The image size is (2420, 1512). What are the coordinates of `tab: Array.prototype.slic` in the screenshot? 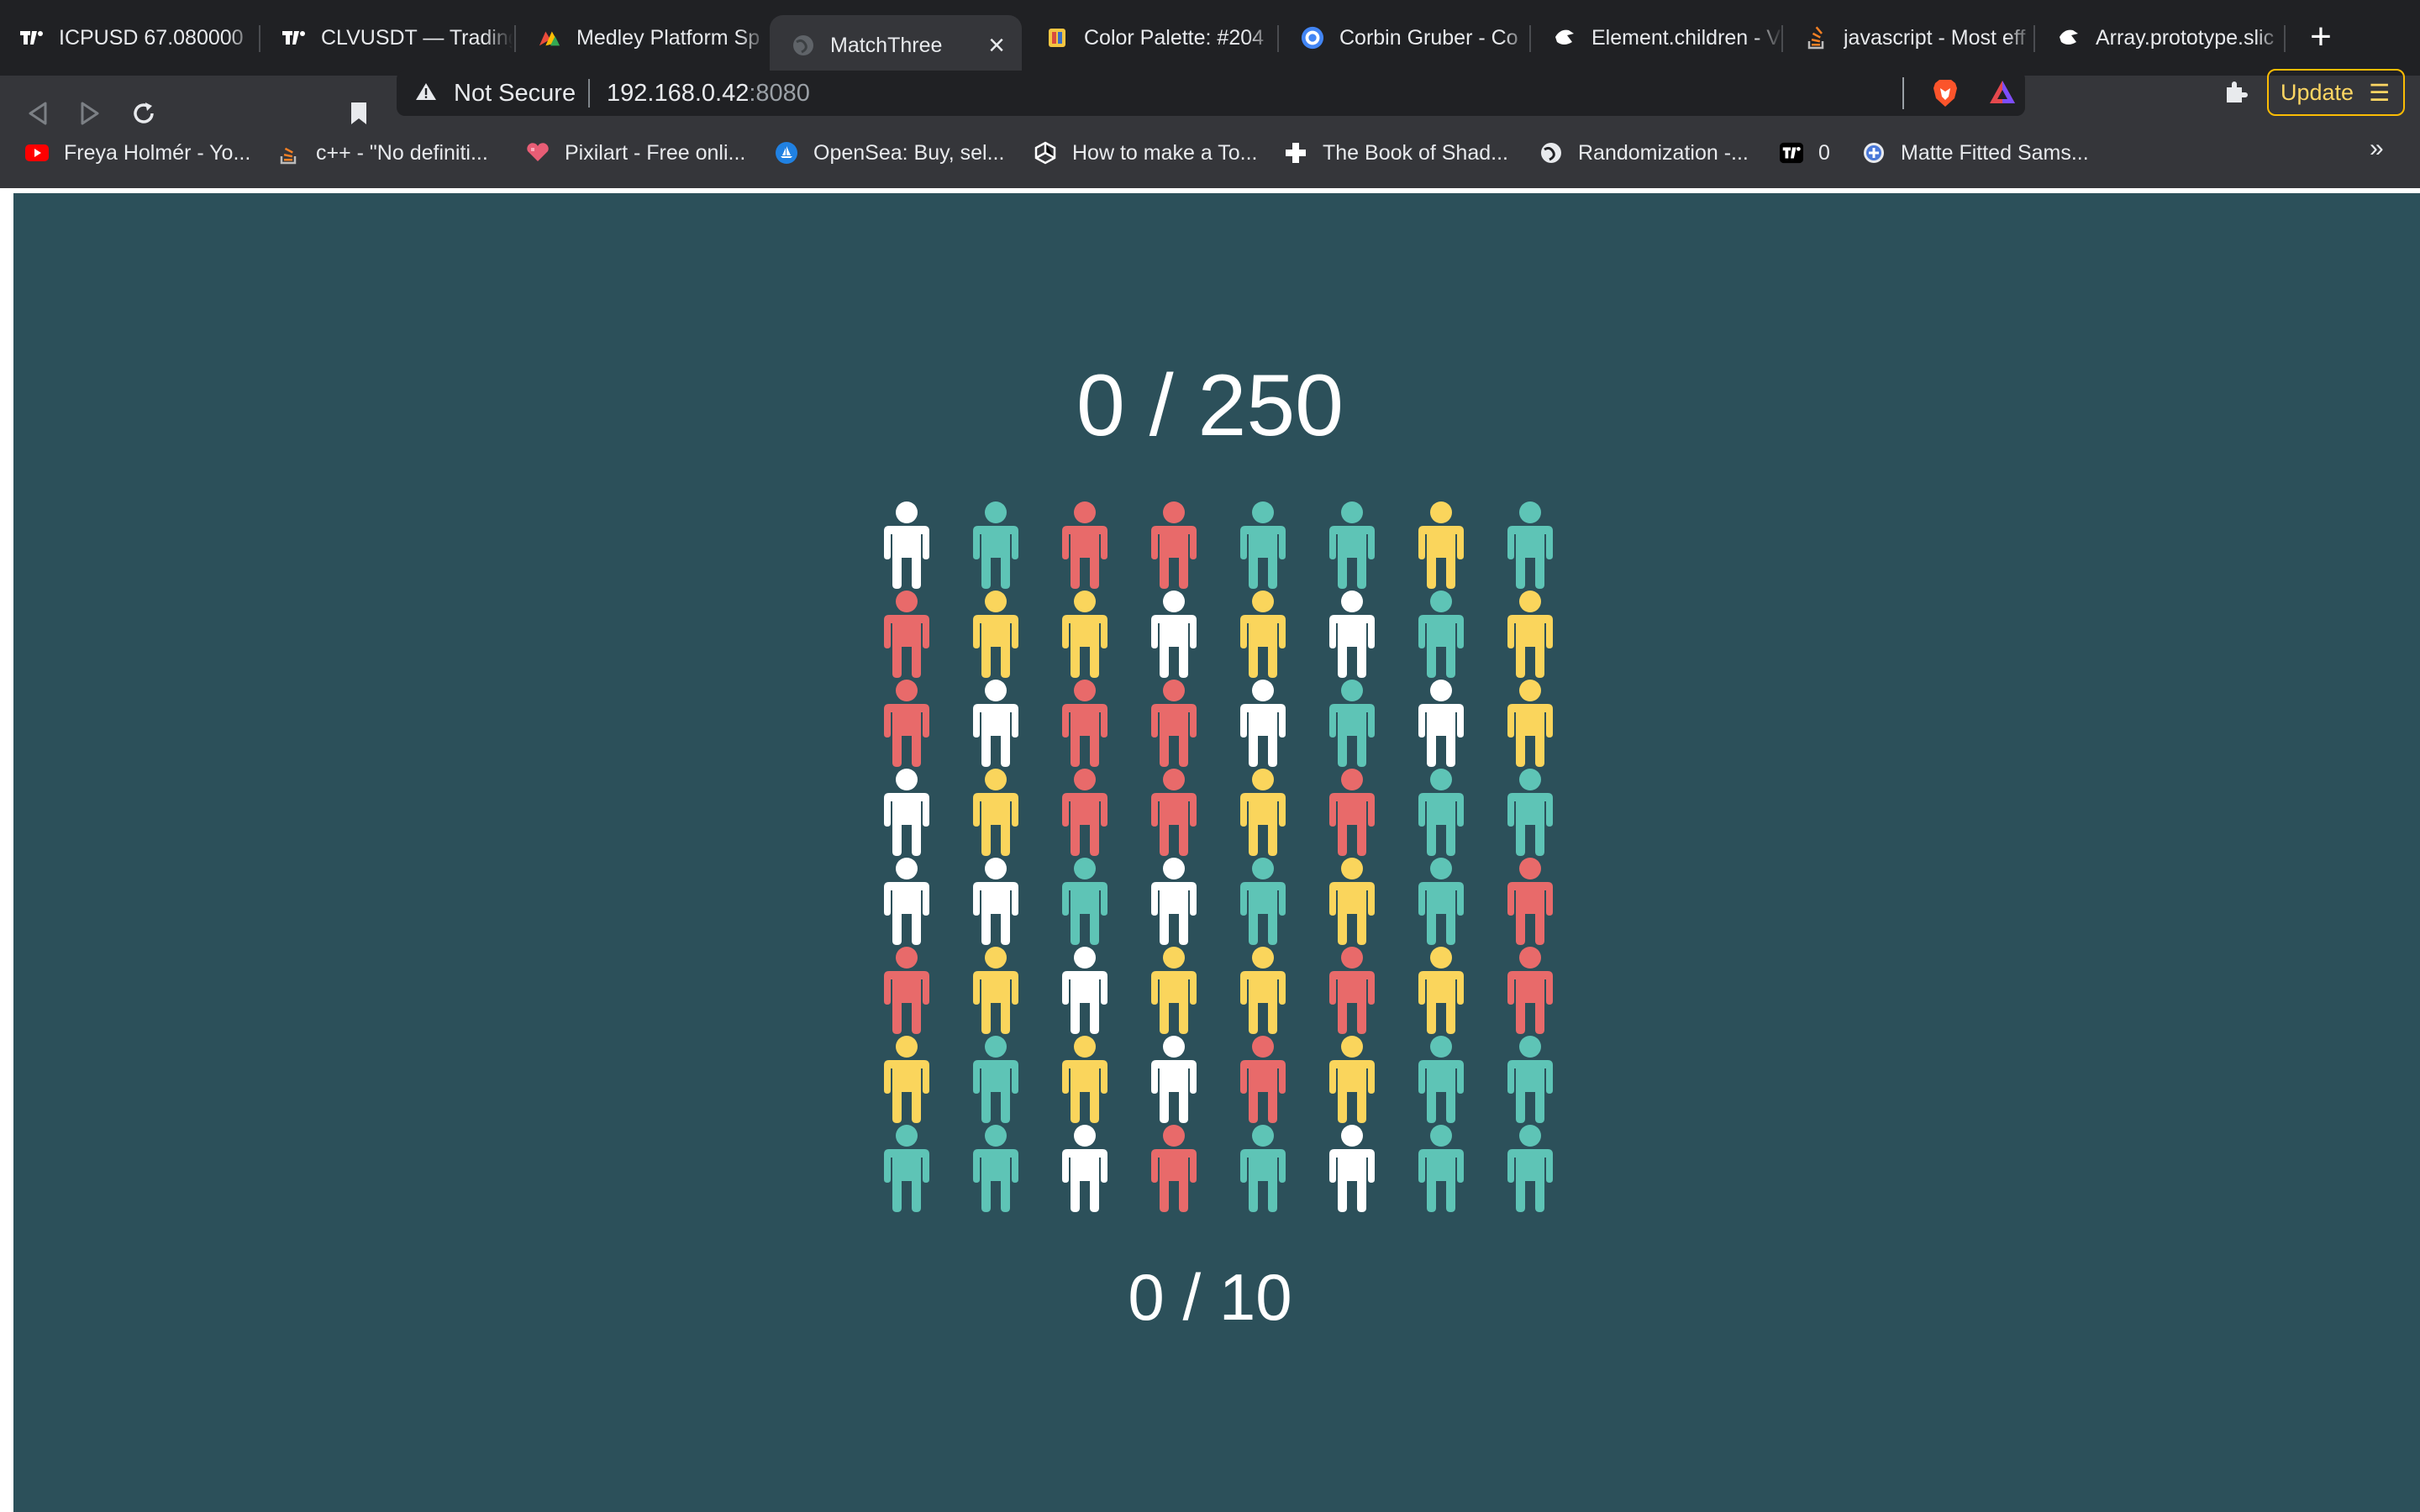 It's located at (2159, 37).